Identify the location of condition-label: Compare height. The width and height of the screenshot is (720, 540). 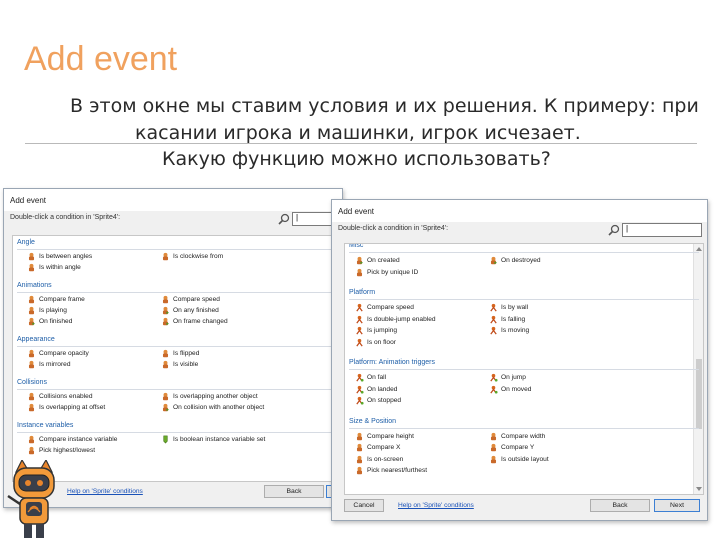
(390, 436).